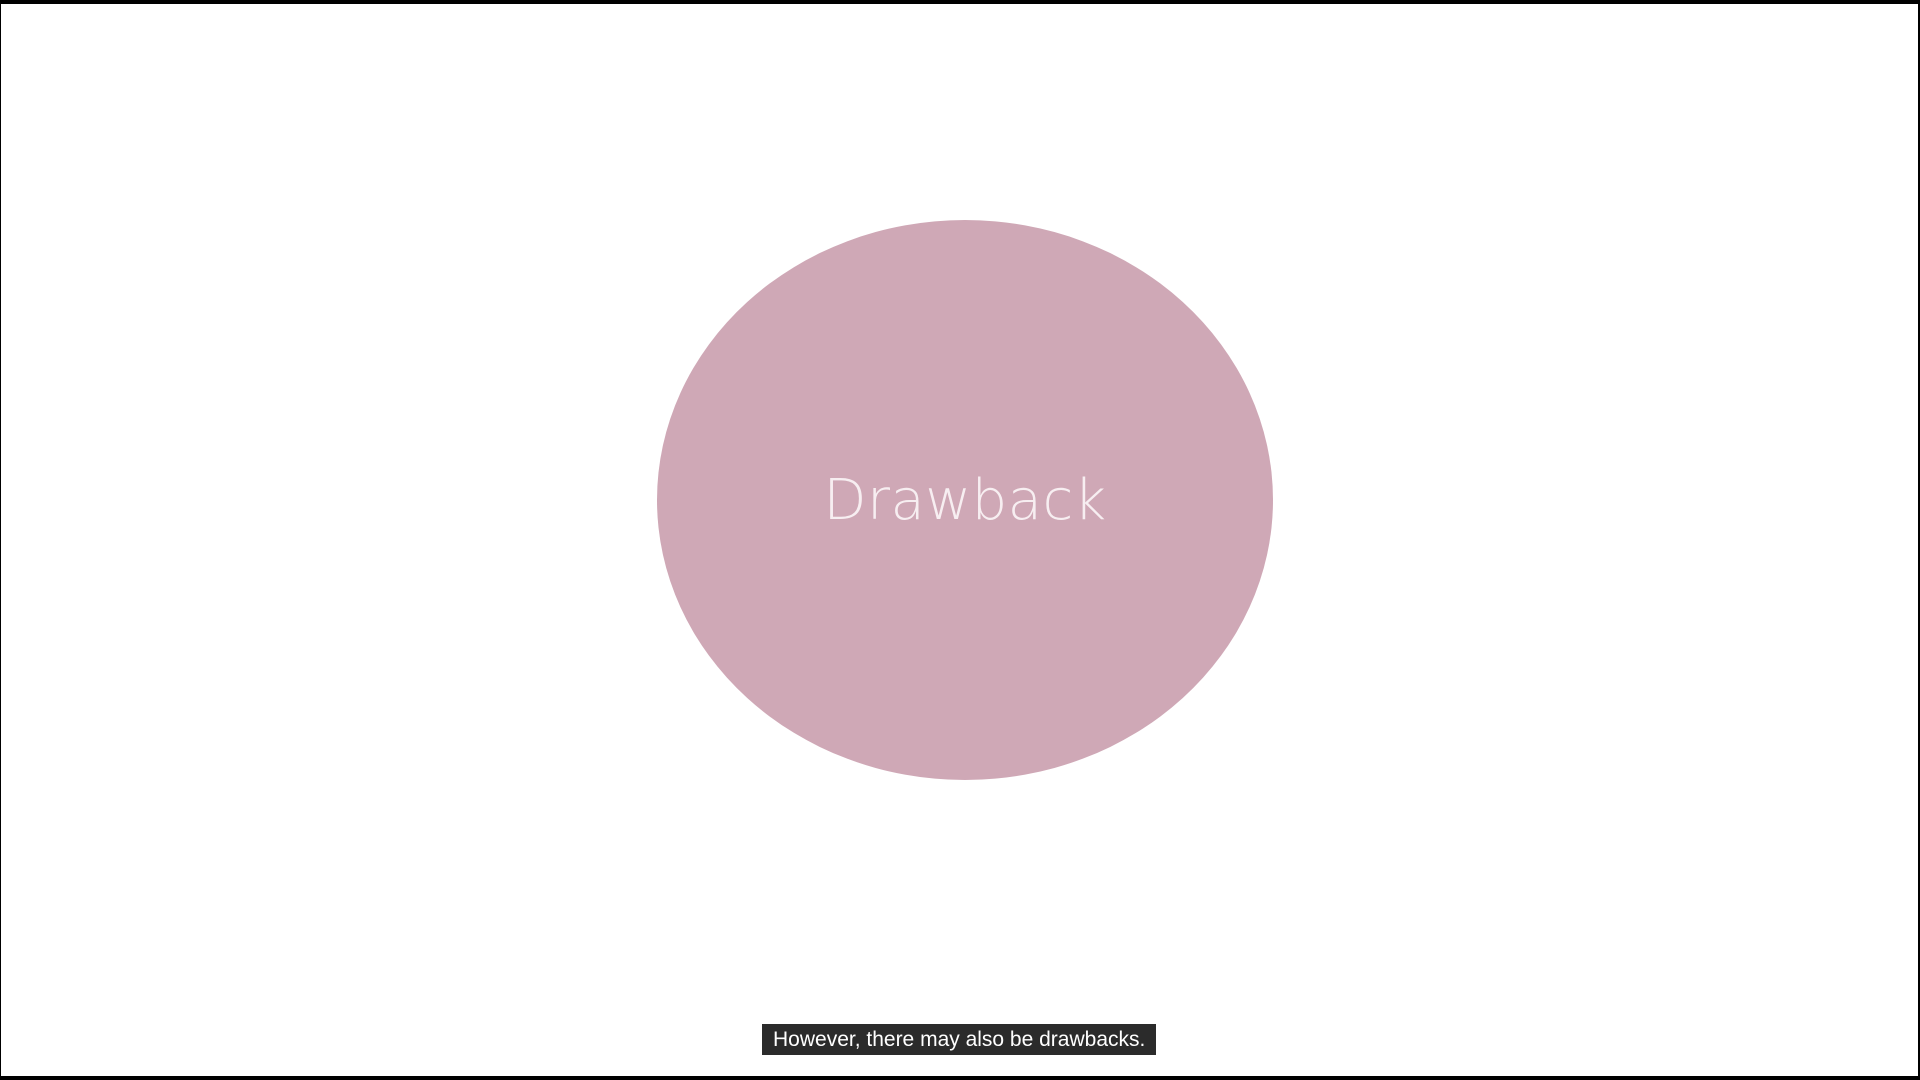 The width and height of the screenshot is (1920, 1080). I want to click on circle-label: Drawback, so click(965, 500).